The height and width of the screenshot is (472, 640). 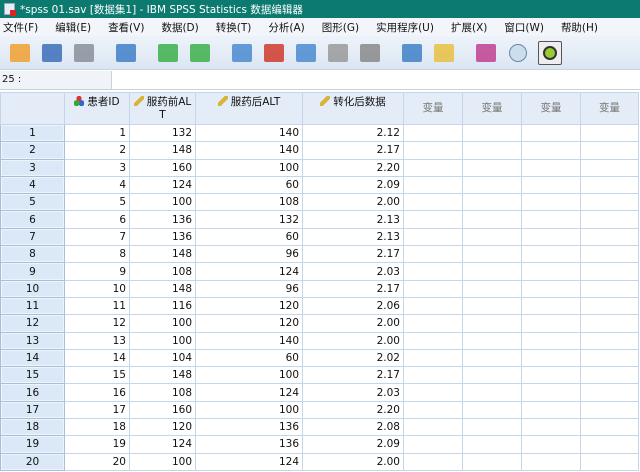 What do you see at coordinates (97, 323) in the screenshot?
I see `data-cell: 12` at bounding box center [97, 323].